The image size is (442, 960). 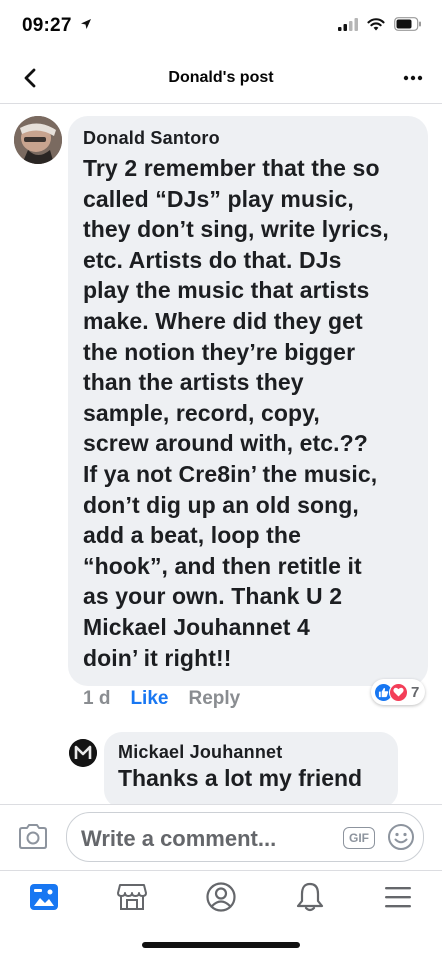 I want to click on navigation-bar: Donald's post, so click(x=221, y=78).